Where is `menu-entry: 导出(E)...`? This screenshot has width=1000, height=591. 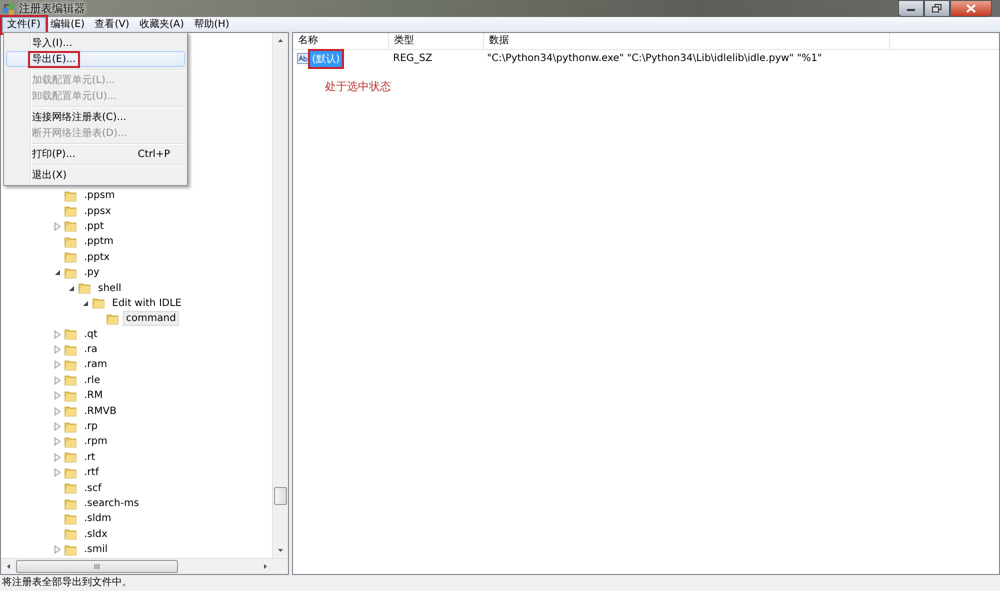 menu-entry: 导出(E)... is located at coordinates (95, 59).